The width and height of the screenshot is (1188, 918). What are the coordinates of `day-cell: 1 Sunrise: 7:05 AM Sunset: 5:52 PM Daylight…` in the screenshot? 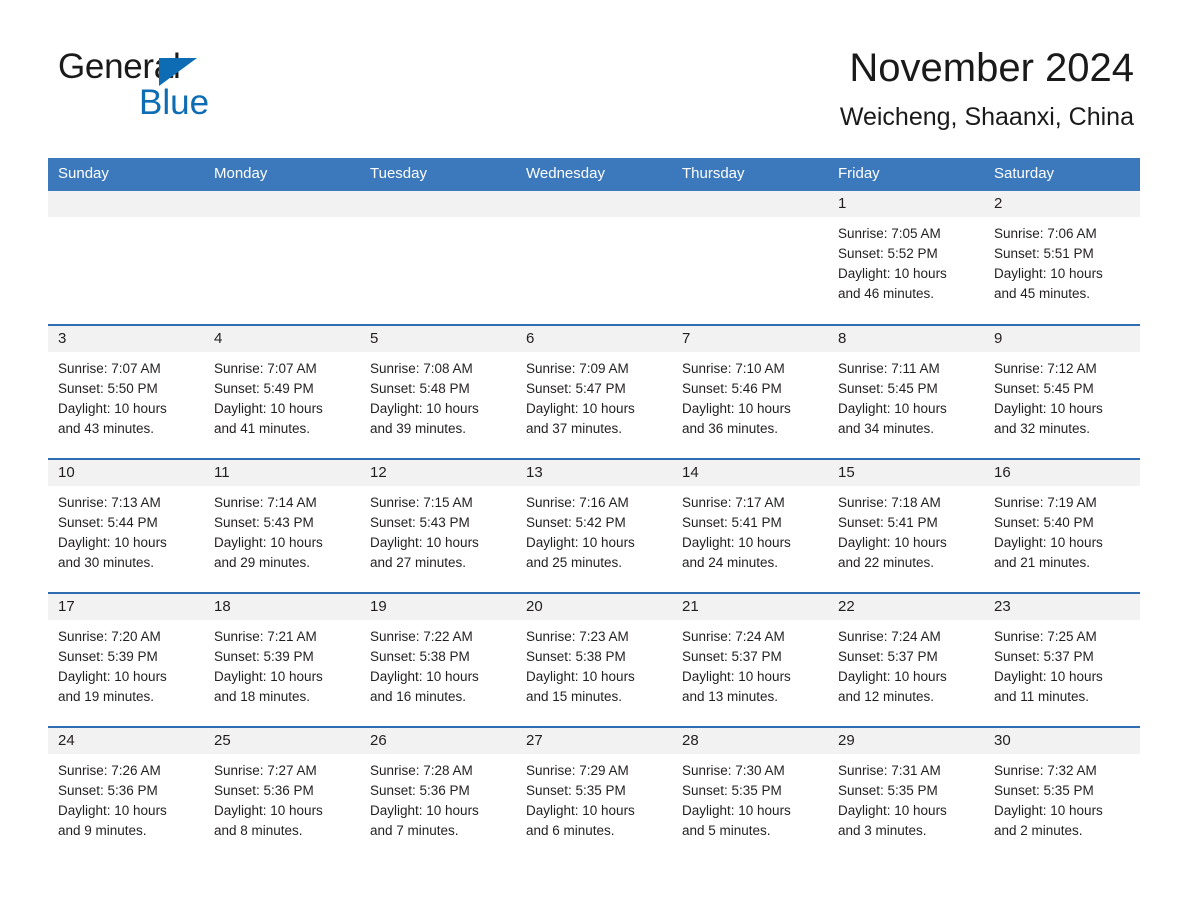 It's located at (906, 258).